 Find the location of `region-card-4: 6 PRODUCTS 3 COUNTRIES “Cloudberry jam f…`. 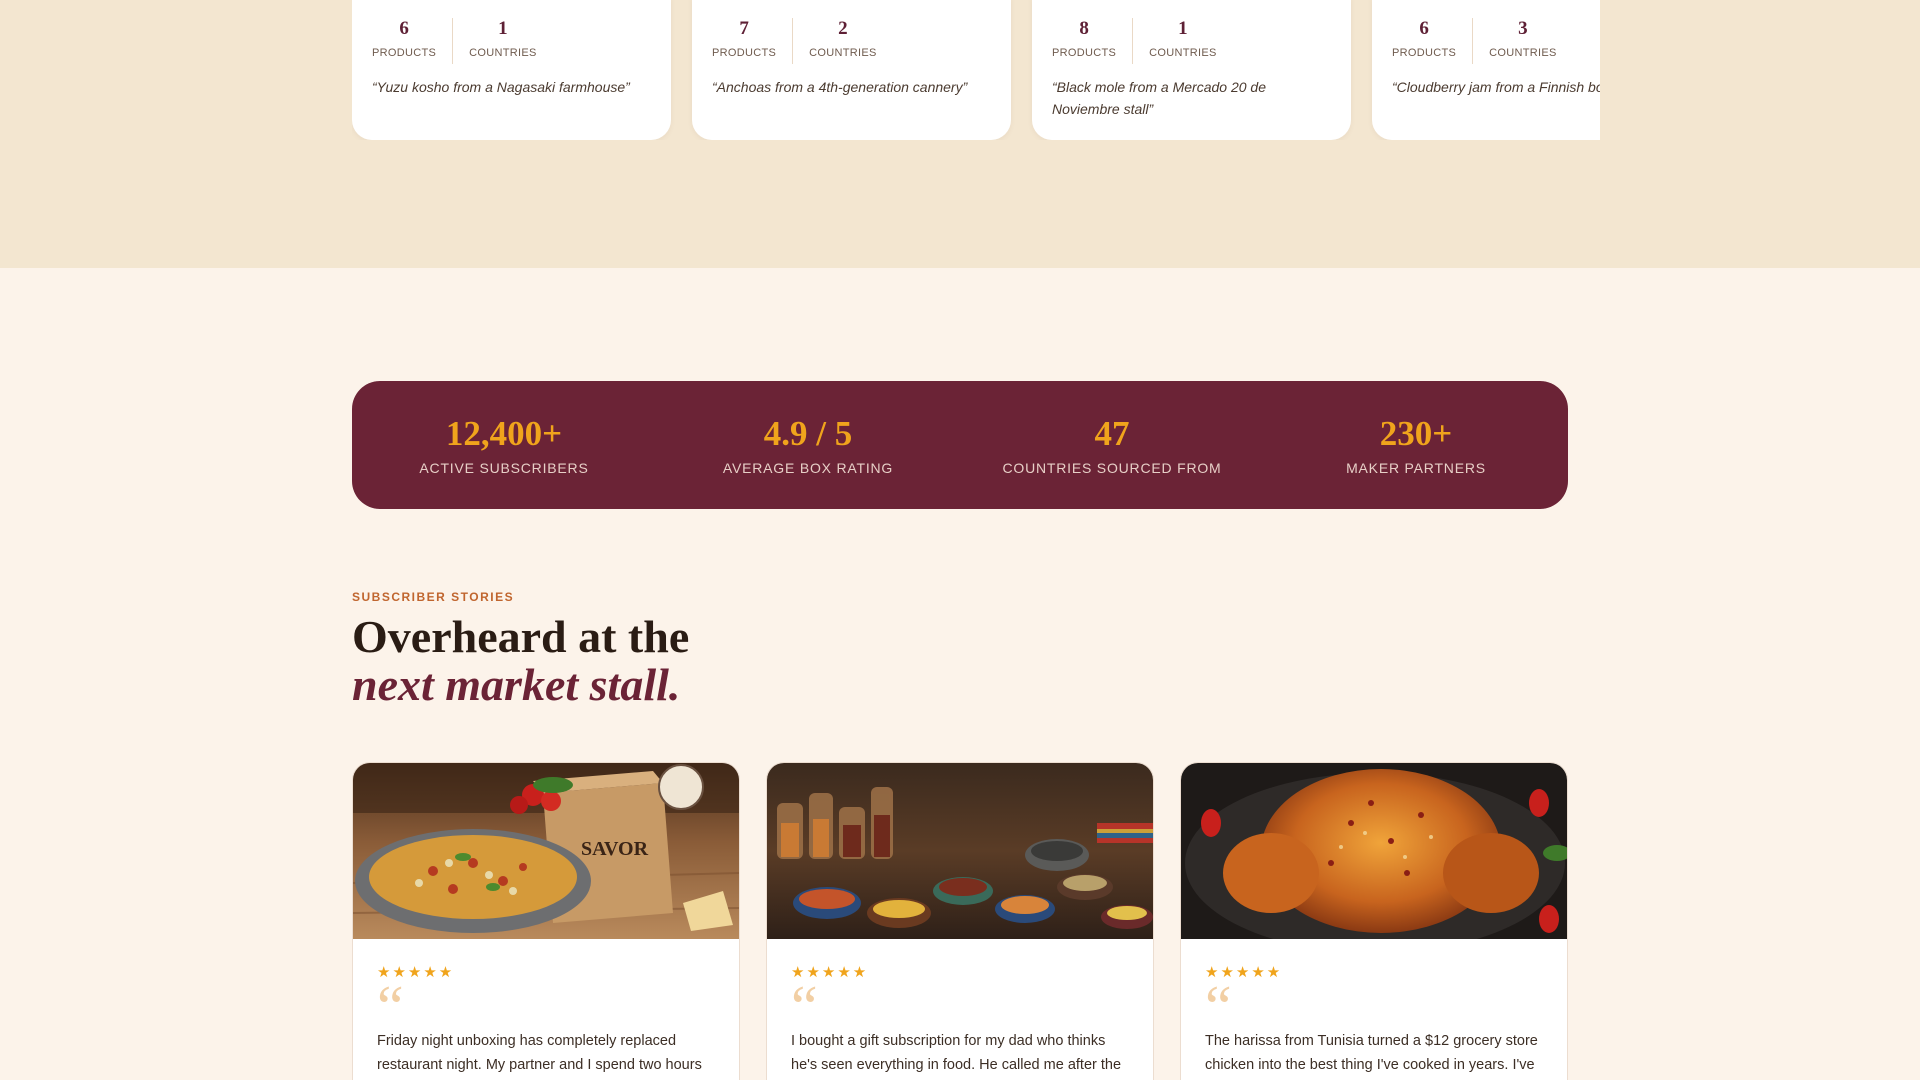

region-card-4: 6 PRODUCTS 3 COUNTRIES “Cloudberry jam f… is located at coordinates (1486, 70).